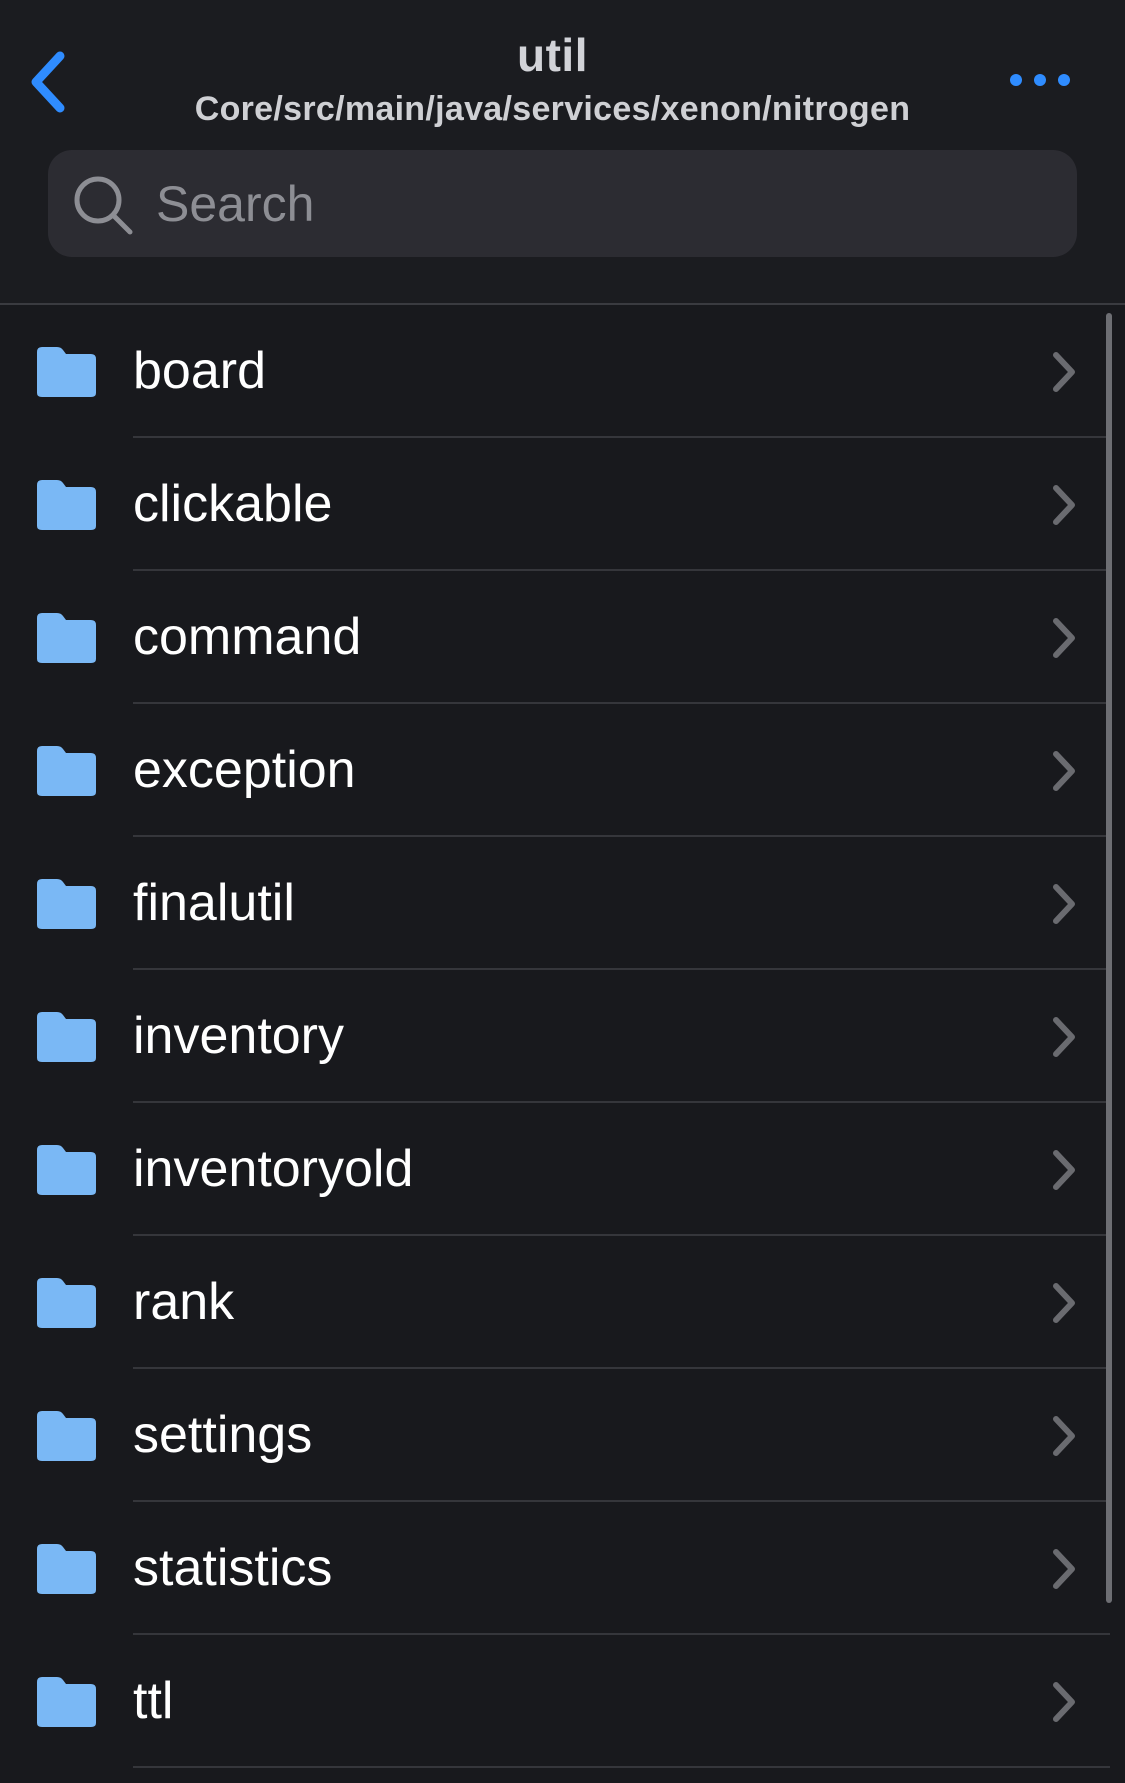 This screenshot has width=1125, height=1783. Describe the element at coordinates (552, 55) in the screenshot. I see `page-title: util` at that location.